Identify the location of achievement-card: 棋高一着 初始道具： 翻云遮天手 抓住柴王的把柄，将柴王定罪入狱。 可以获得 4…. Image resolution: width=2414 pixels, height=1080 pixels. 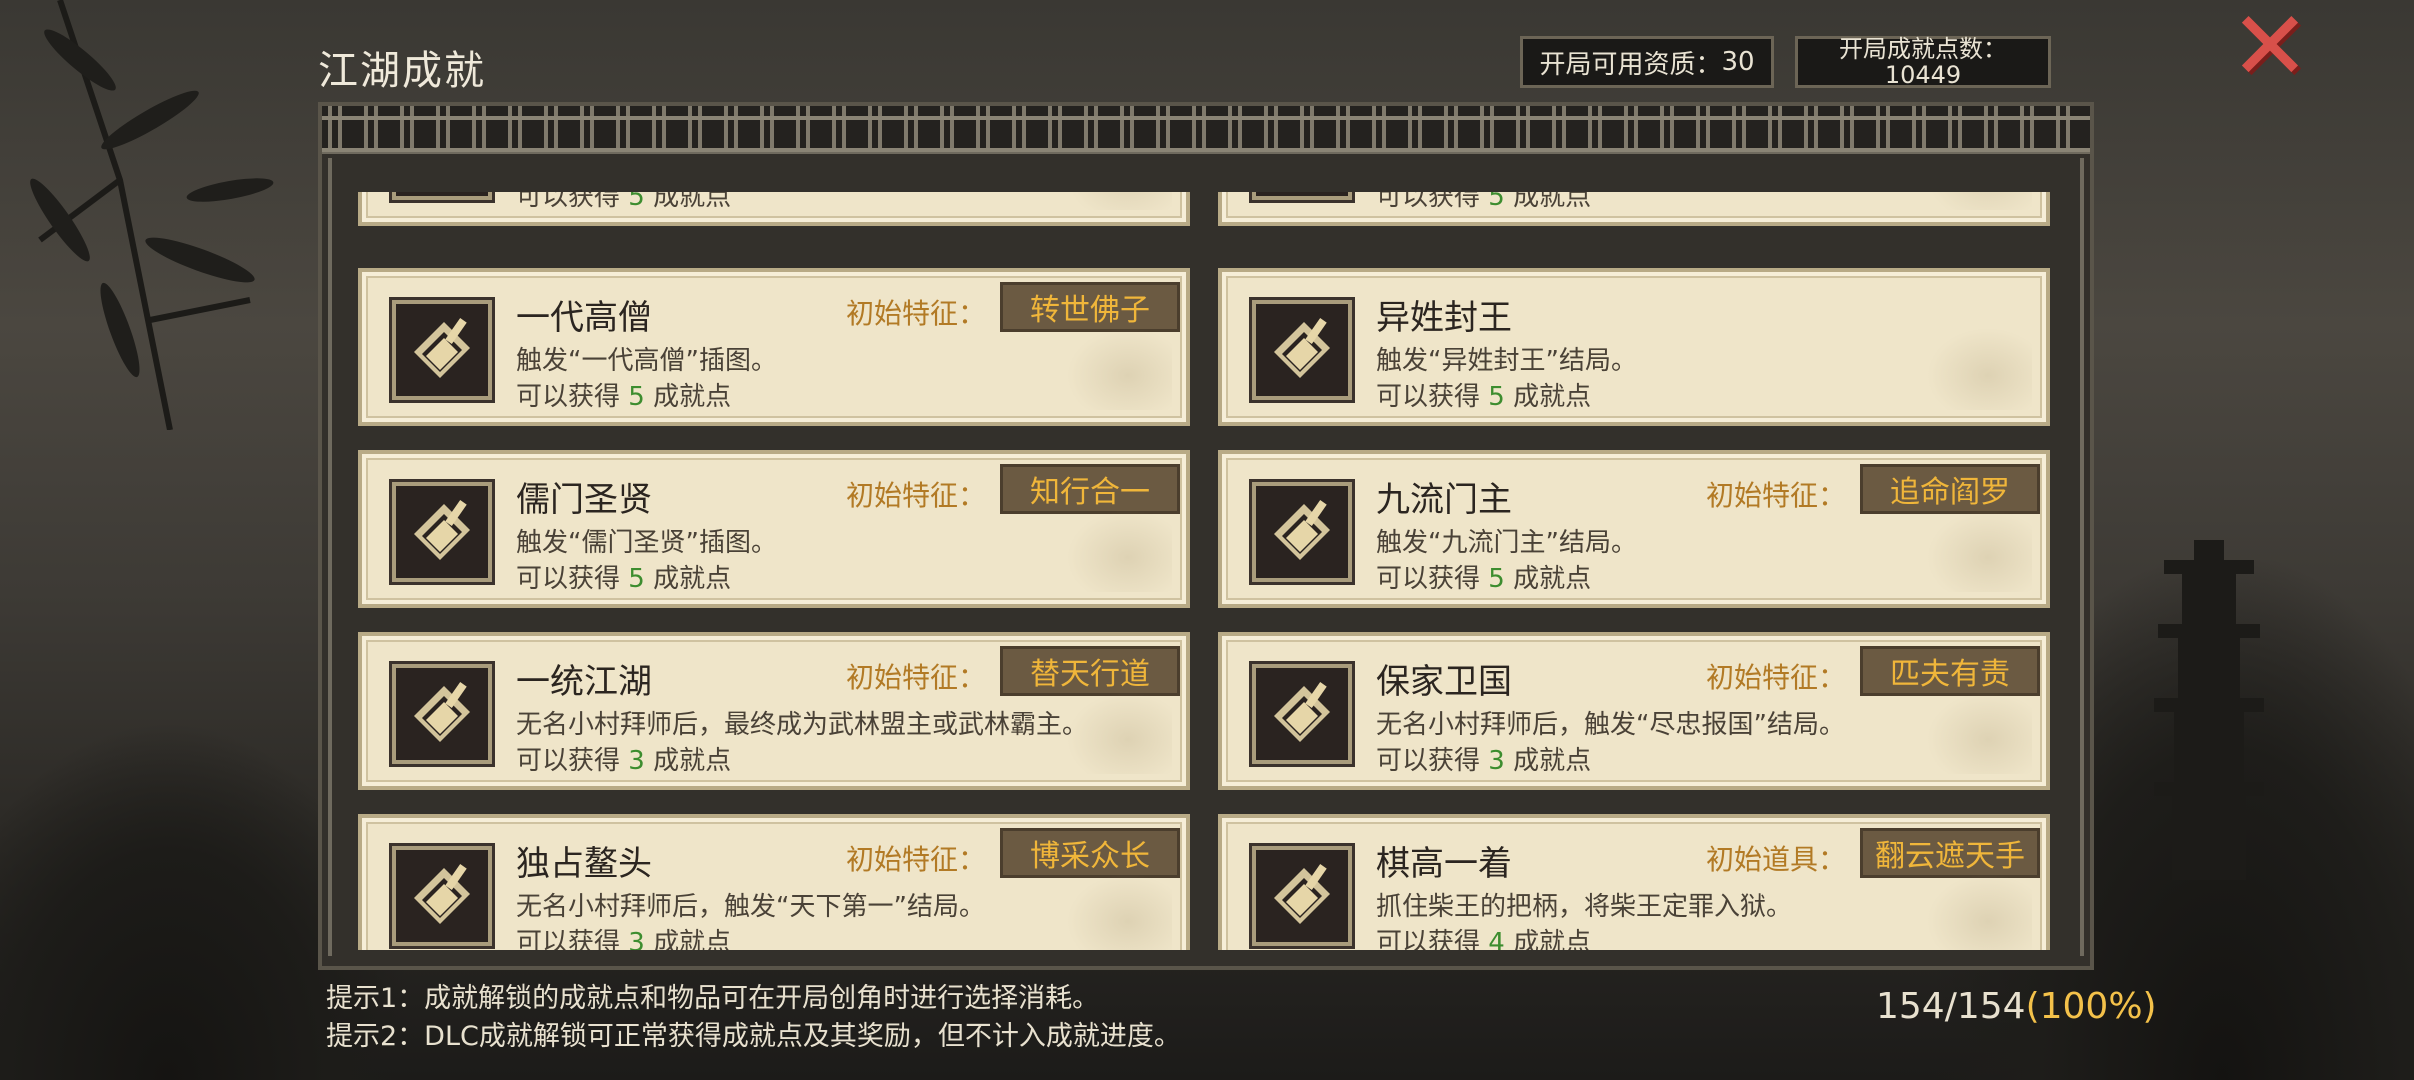
(1634, 882).